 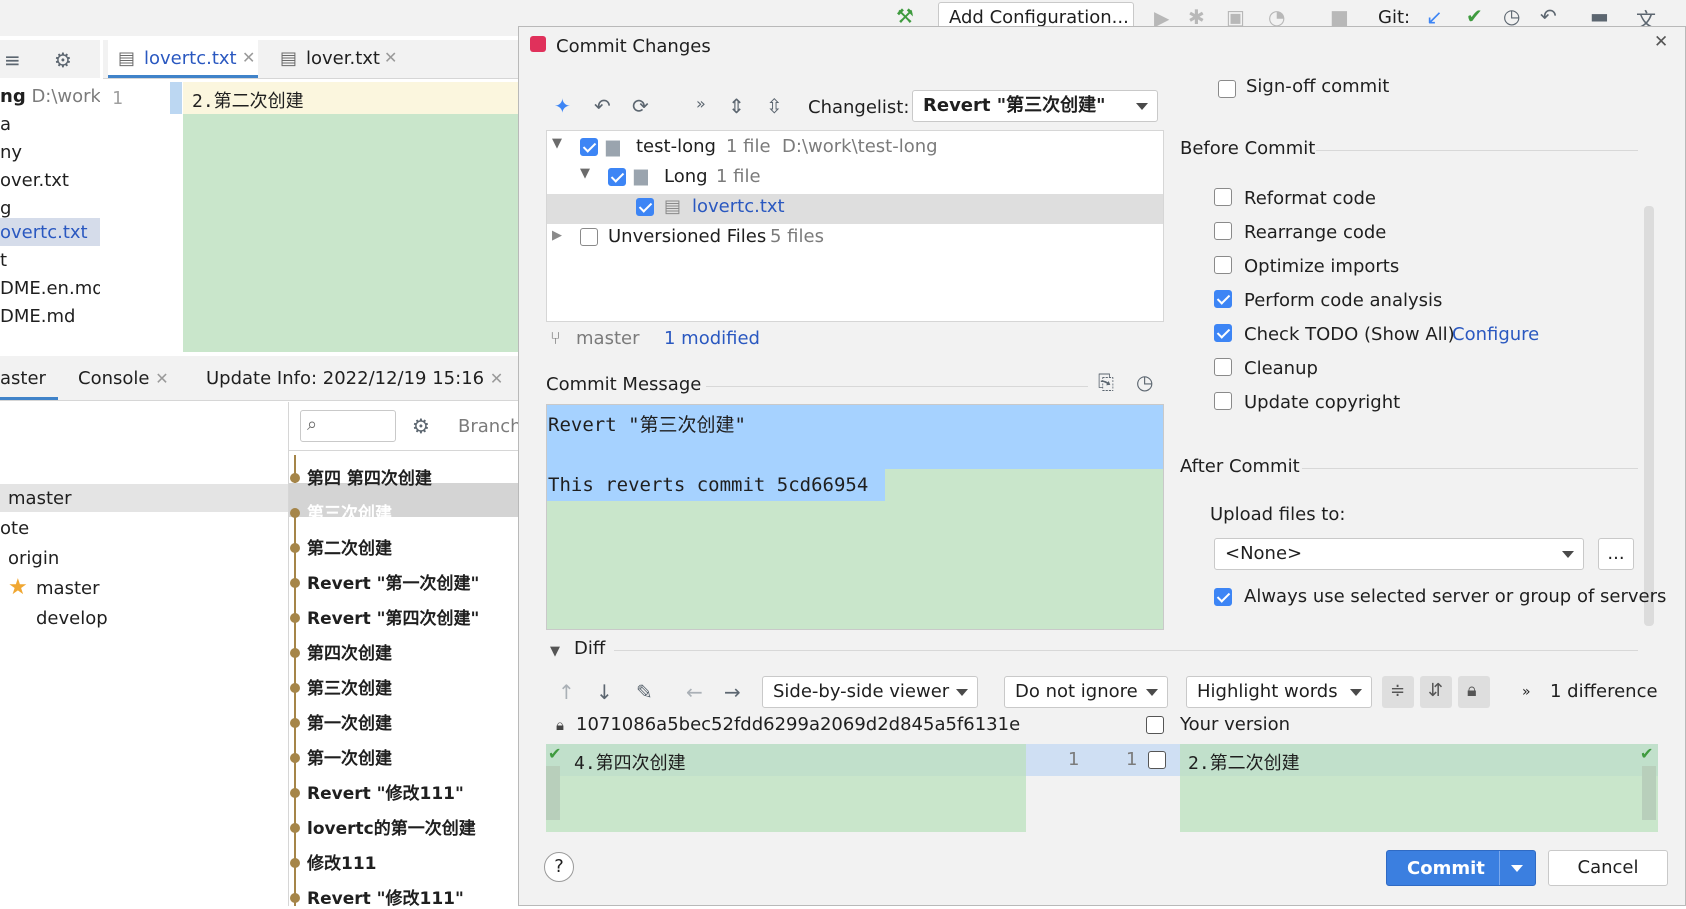 What do you see at coordinates (1310, 198) in the screenshot?
I see `reformat-code-label: Reformat code` at bounding box center [1310, 198].